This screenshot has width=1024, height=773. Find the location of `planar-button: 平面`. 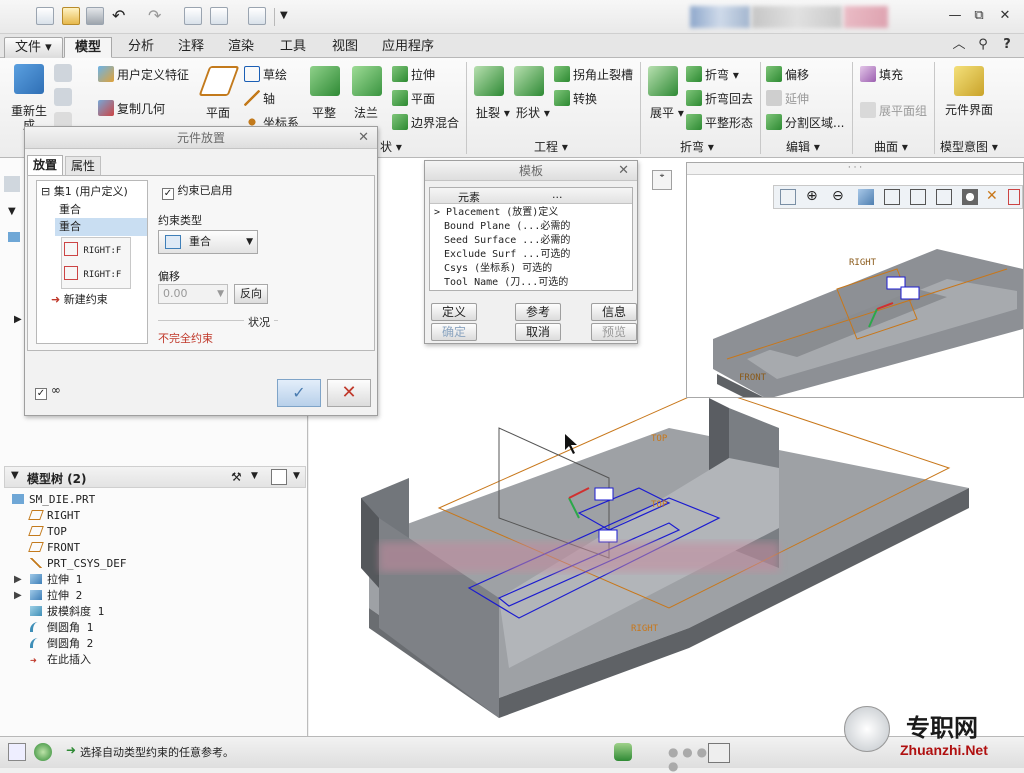

planar-button: 平面 is located at coordinates (413, 98).